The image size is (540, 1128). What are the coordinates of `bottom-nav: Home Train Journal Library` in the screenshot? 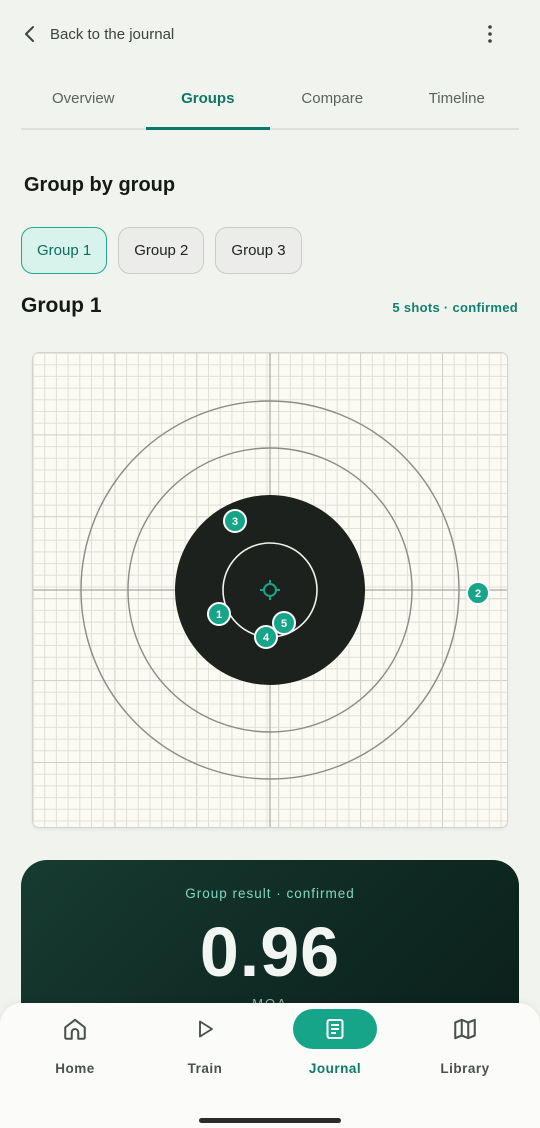 It's located at (270, 1065).